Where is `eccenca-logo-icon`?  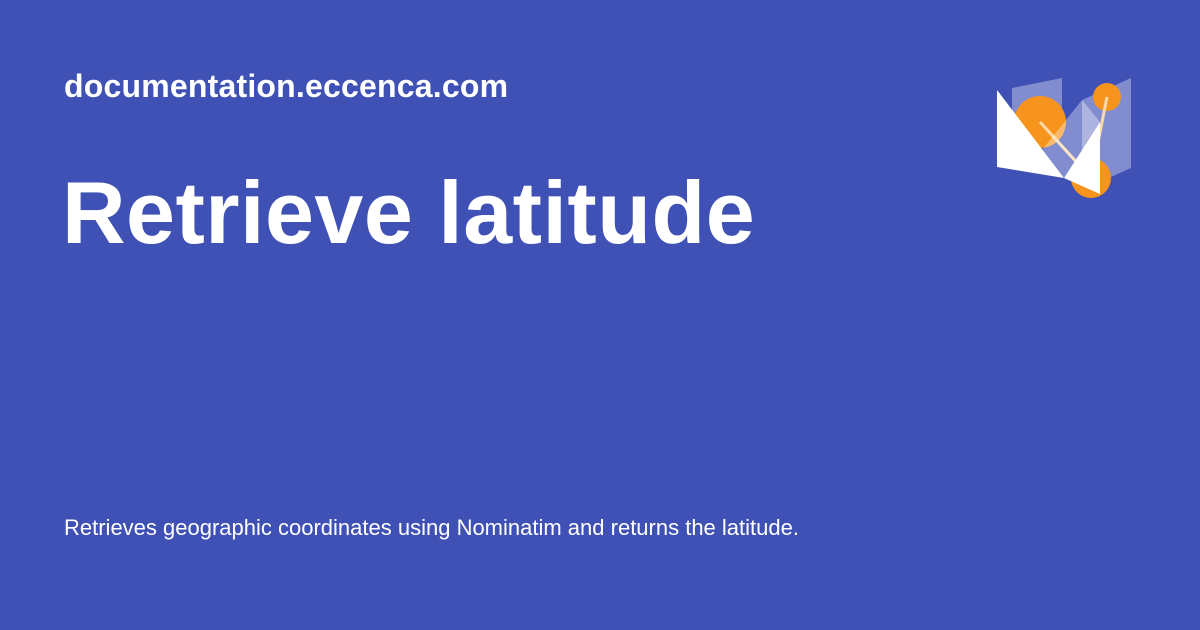
eccenca-logo-icon is located at coordinates (1064, 138).